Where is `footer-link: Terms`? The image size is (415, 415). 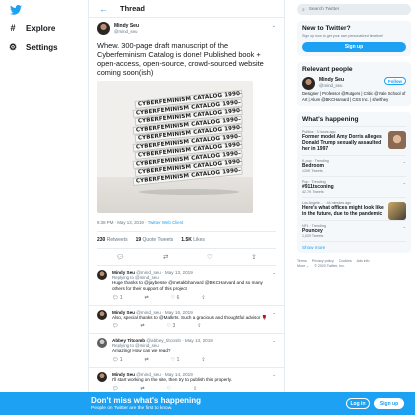 footer-link: Terms is located at coordinates (302, 261).